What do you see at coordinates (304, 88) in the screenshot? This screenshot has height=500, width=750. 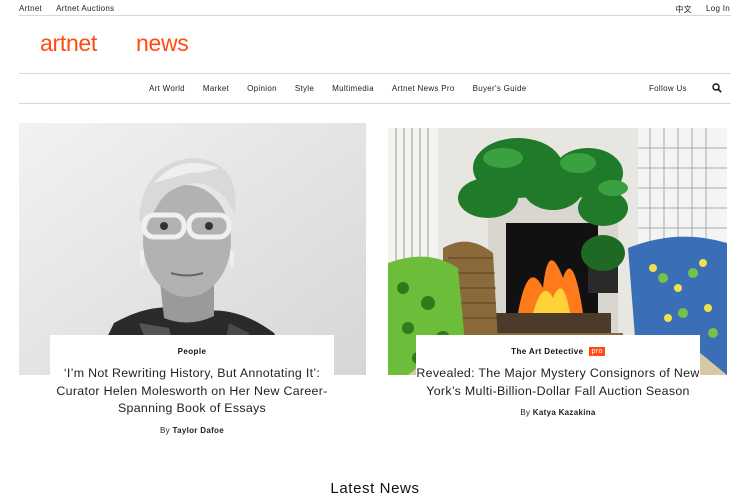 I see `nav-style: Style` at bounding box center [304, 88].